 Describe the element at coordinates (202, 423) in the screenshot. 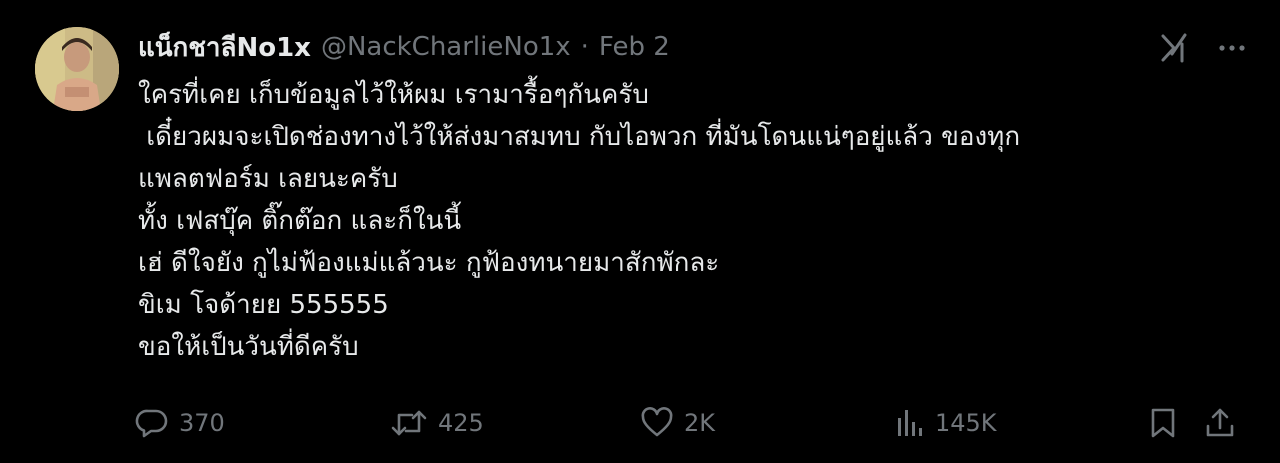

I see `reply-count: 370` at that location.